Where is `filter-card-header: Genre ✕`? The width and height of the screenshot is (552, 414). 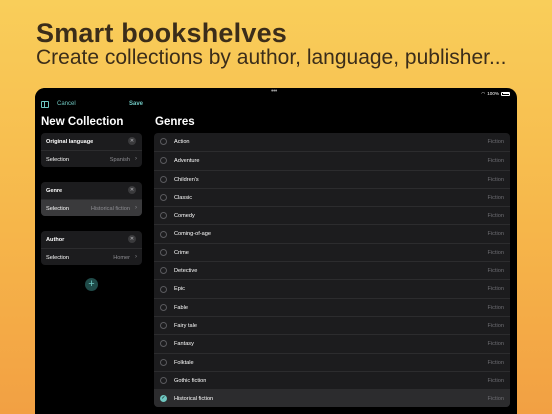 filter-card-header: Genre ✕ is located at coordinates (91, 190).